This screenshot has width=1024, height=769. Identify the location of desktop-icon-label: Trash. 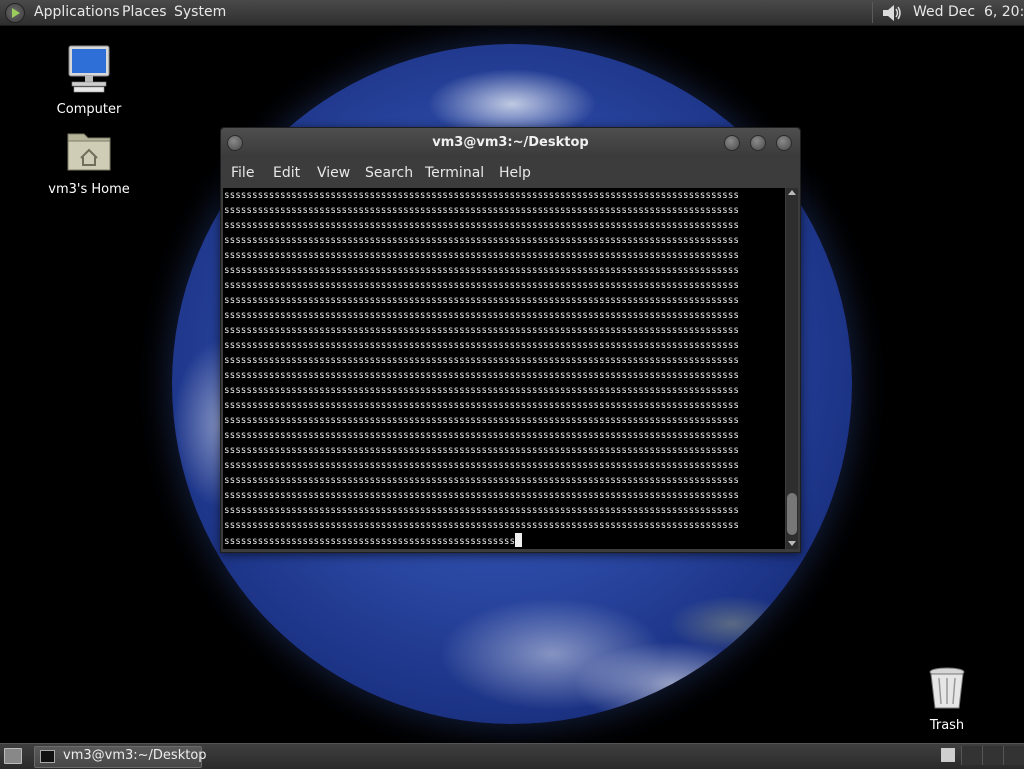
(947, 725).